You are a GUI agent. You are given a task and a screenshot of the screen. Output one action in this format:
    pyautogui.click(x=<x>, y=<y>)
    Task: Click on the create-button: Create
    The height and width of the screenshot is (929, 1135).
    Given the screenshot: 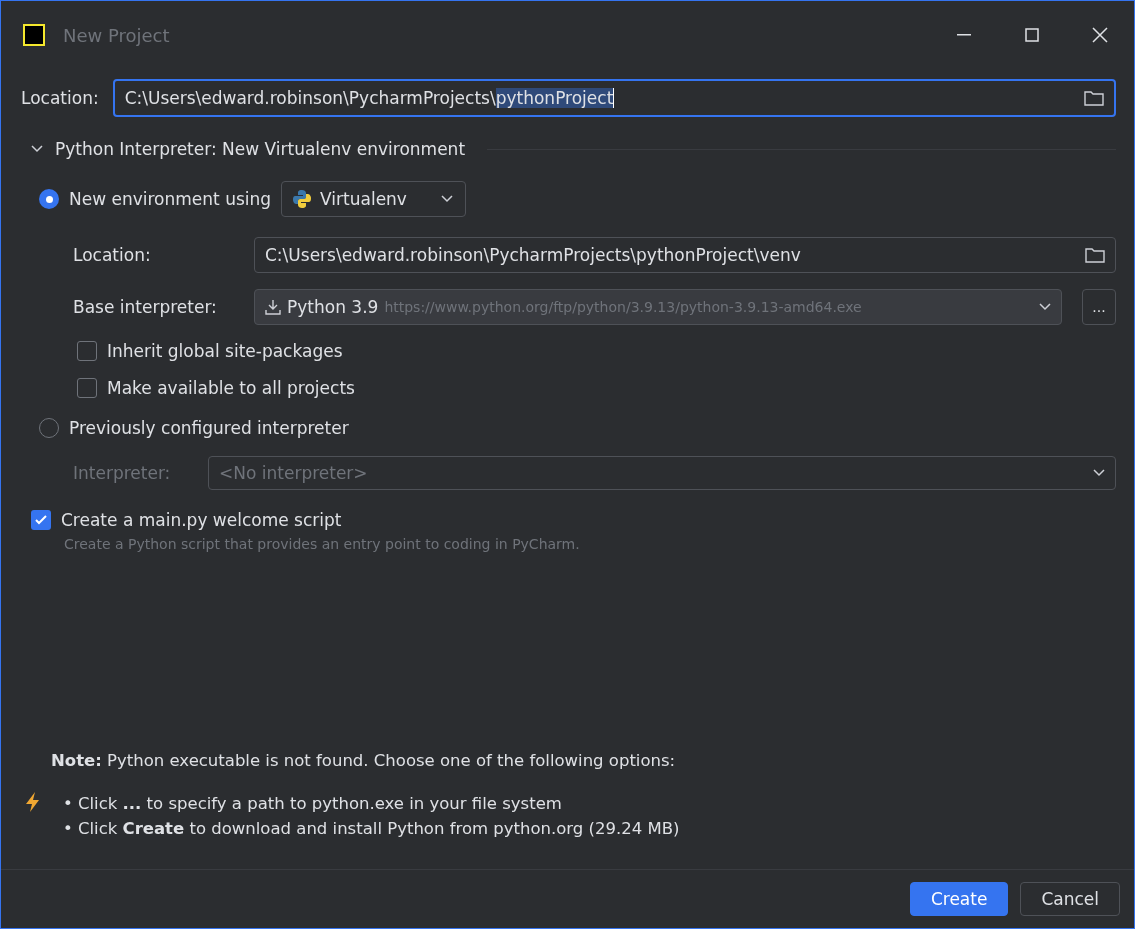 What is the action you would take?
    pyautogui.click(x=959, y=899)
    